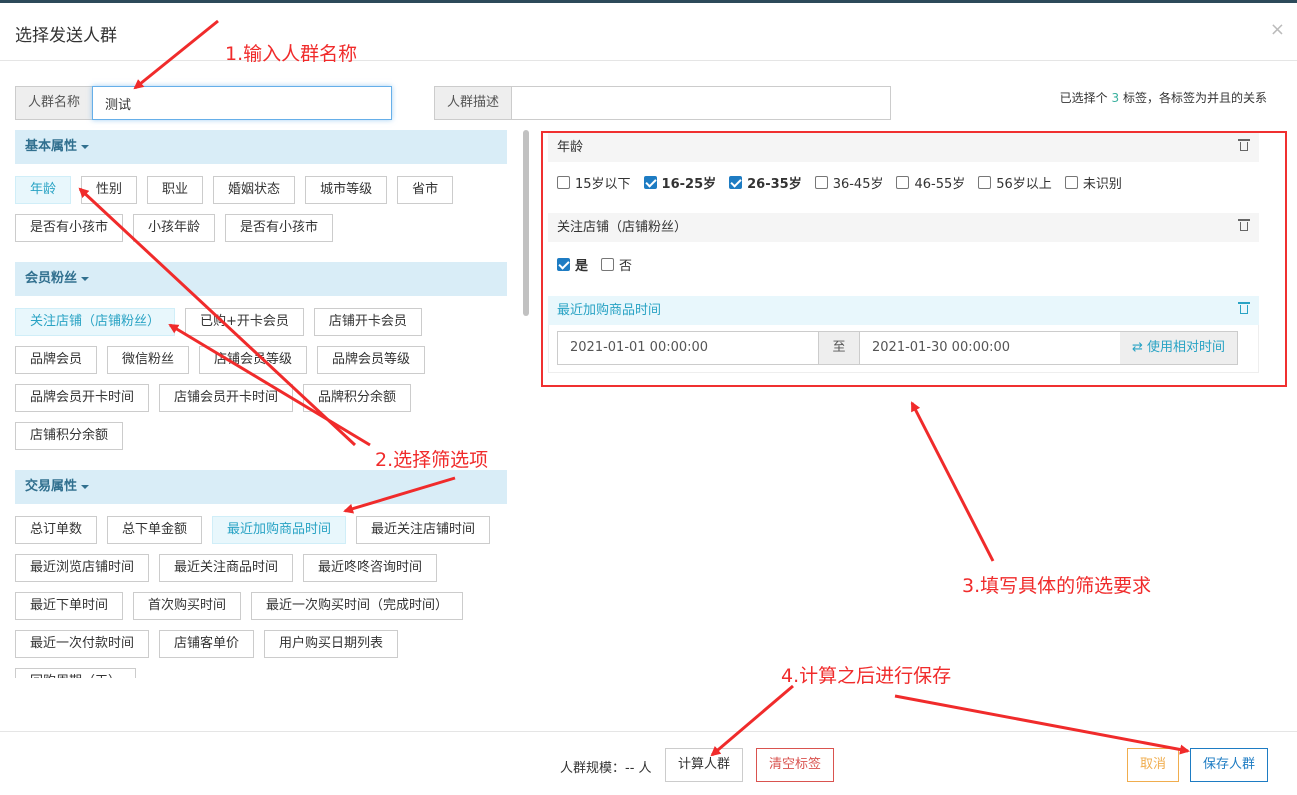  What do you see at coordinates (346, 190) in the screenshot?
I see `tag-button: 城市等级` at bounding box center [346, 190].